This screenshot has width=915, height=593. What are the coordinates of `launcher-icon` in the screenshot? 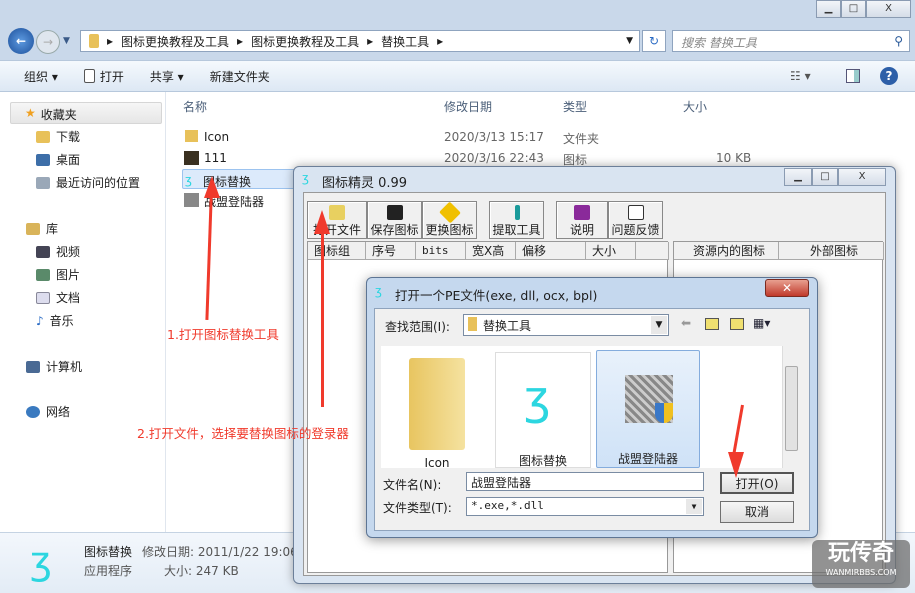 It's located at (191, 200).